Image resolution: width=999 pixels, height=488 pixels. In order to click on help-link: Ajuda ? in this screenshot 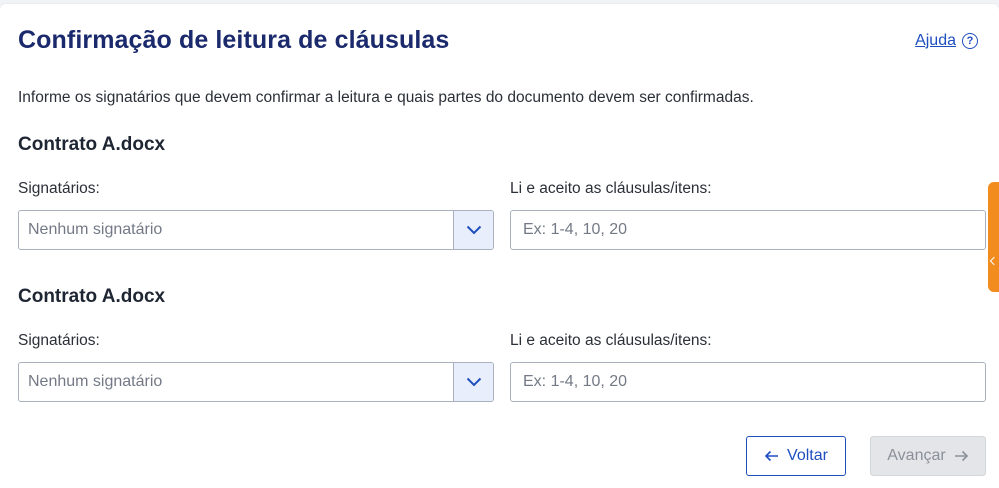, I will do `click(946, 41)`.